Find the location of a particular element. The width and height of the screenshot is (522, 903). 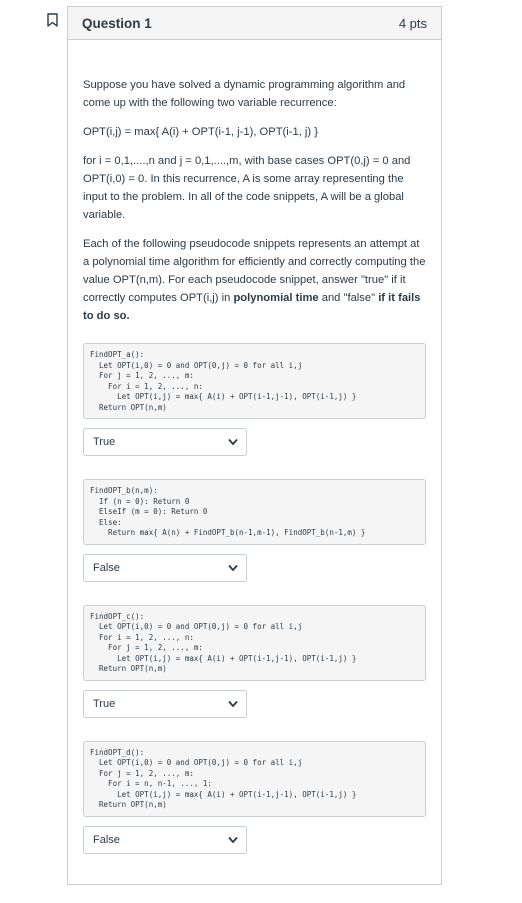

answer-a-value: True is located at coordinates (104, 442).